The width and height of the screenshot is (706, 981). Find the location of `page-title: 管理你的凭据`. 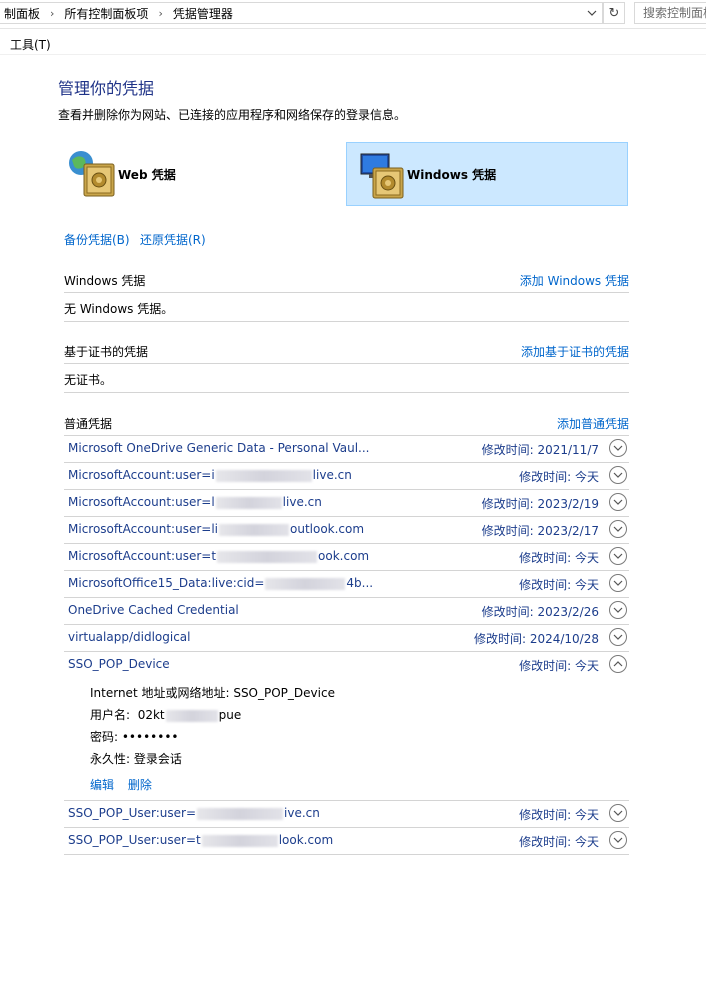

page-title: 管理你的凭据 is located at coordinates (106, 88).